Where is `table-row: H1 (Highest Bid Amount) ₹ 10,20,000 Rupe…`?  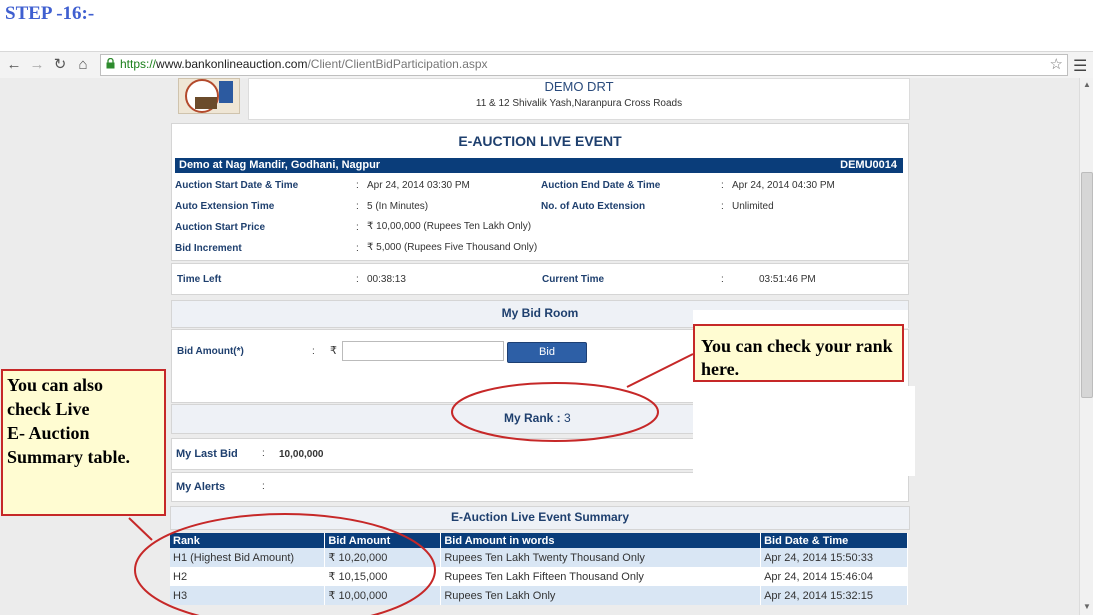
table-row: H1 (Highest Bid Amount) ₹ 10,20,000 Rupe… is located at coordinates (539, 557).